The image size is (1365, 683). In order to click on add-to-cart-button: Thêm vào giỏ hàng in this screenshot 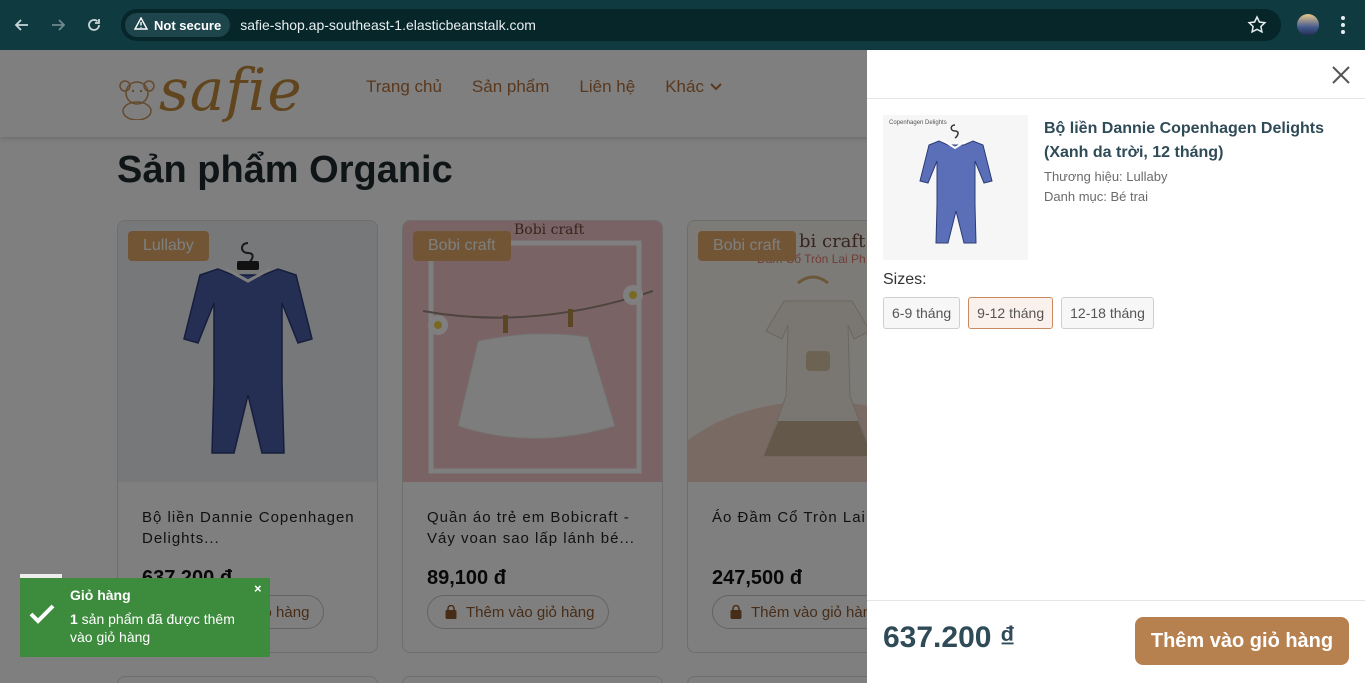, I will do `click(1242, 641)`.